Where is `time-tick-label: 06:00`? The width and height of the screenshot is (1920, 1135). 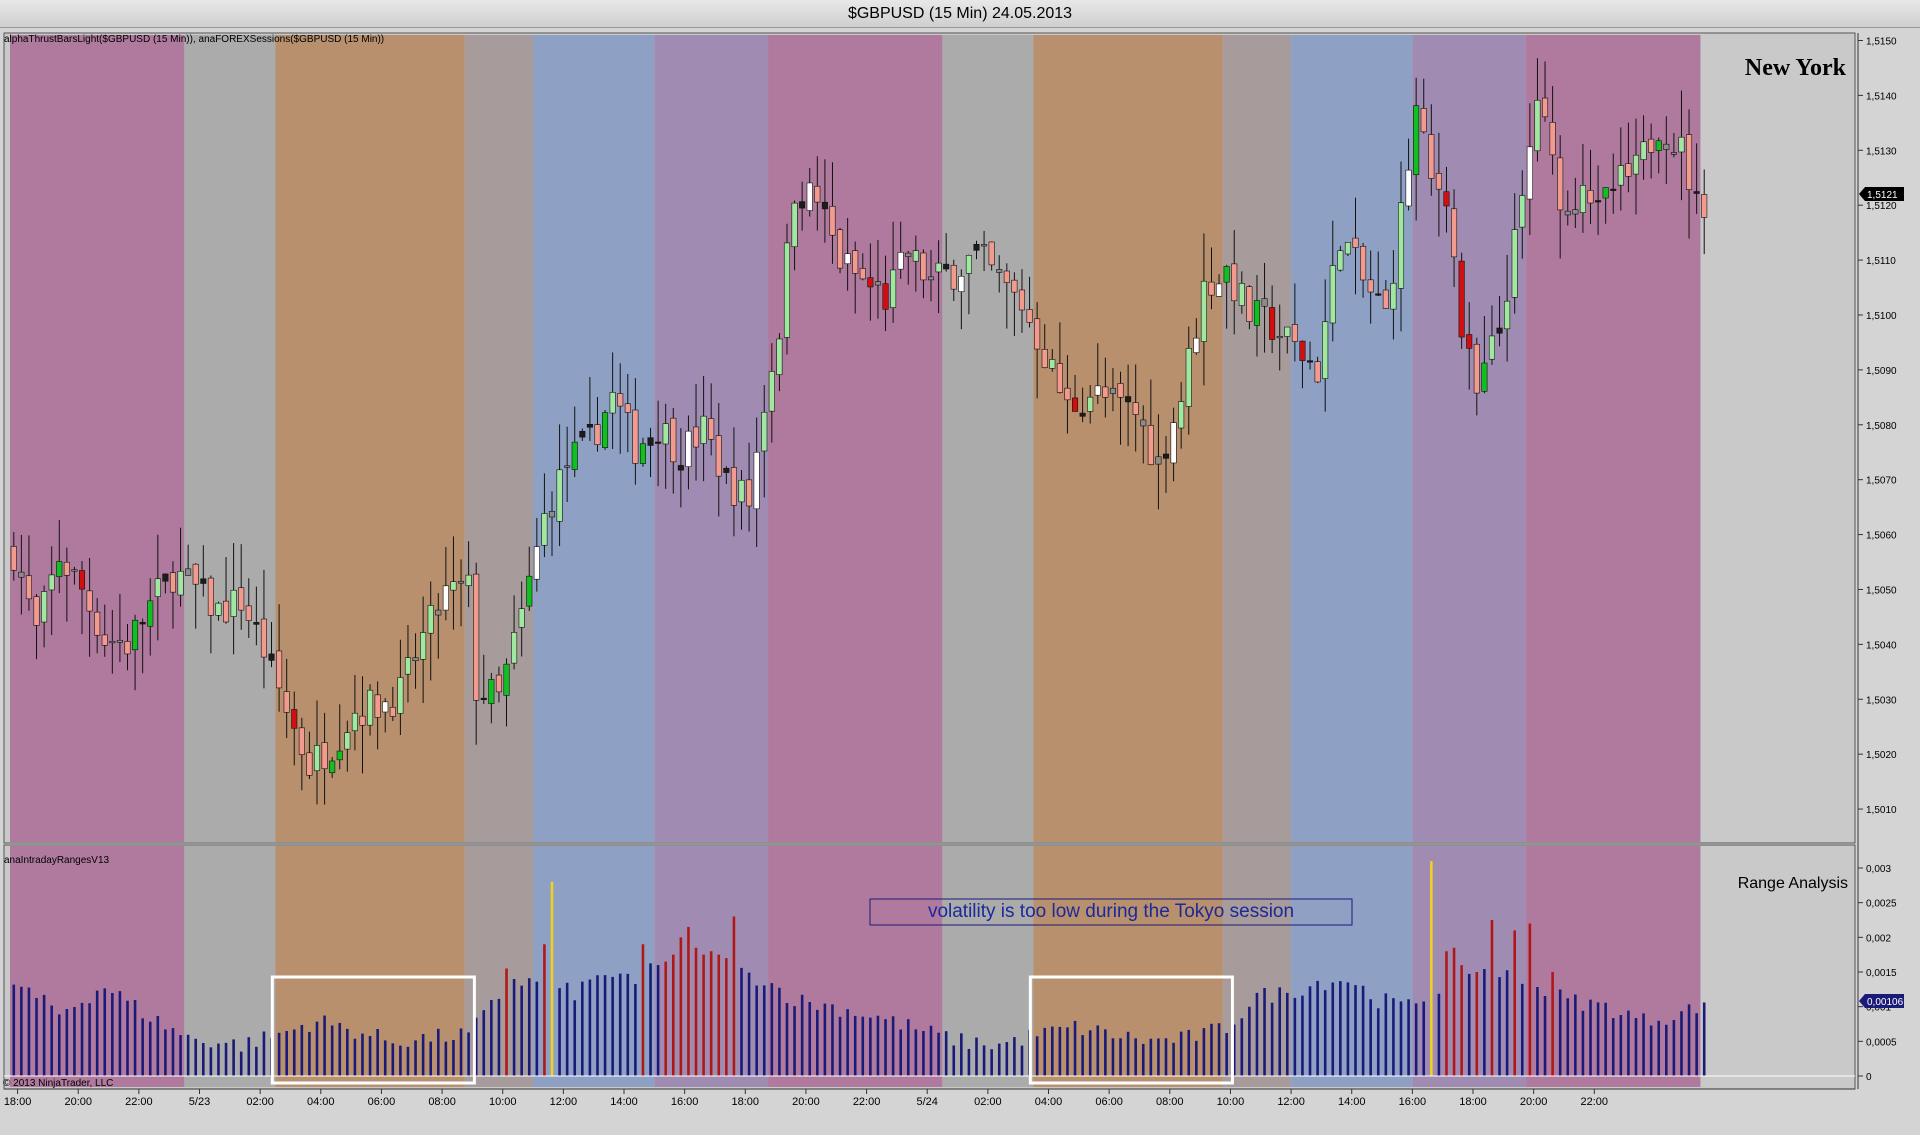
time-tick-label: 06:00 is located at coordinates (1109, 1102).